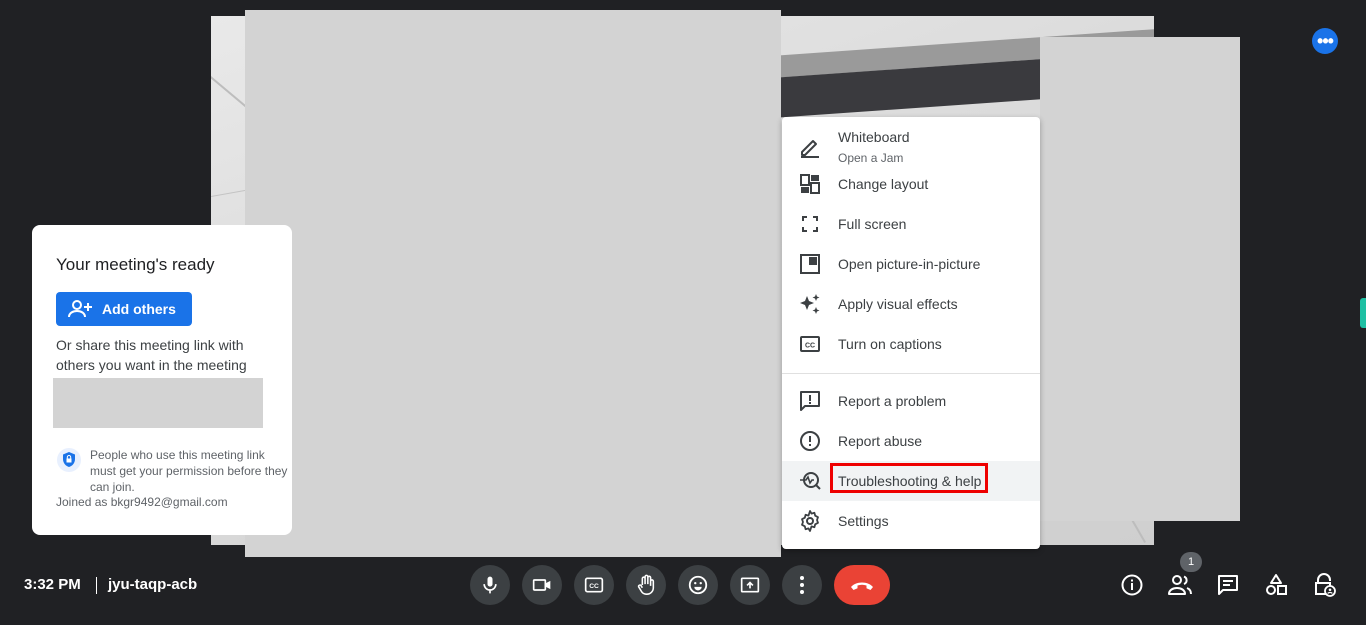 This screenshot has width=1366, height=625. What do you see at coordinates (863, 521) in the screenshot?
I see `menu-item-label: Settings` at bounding box center [863, 521].